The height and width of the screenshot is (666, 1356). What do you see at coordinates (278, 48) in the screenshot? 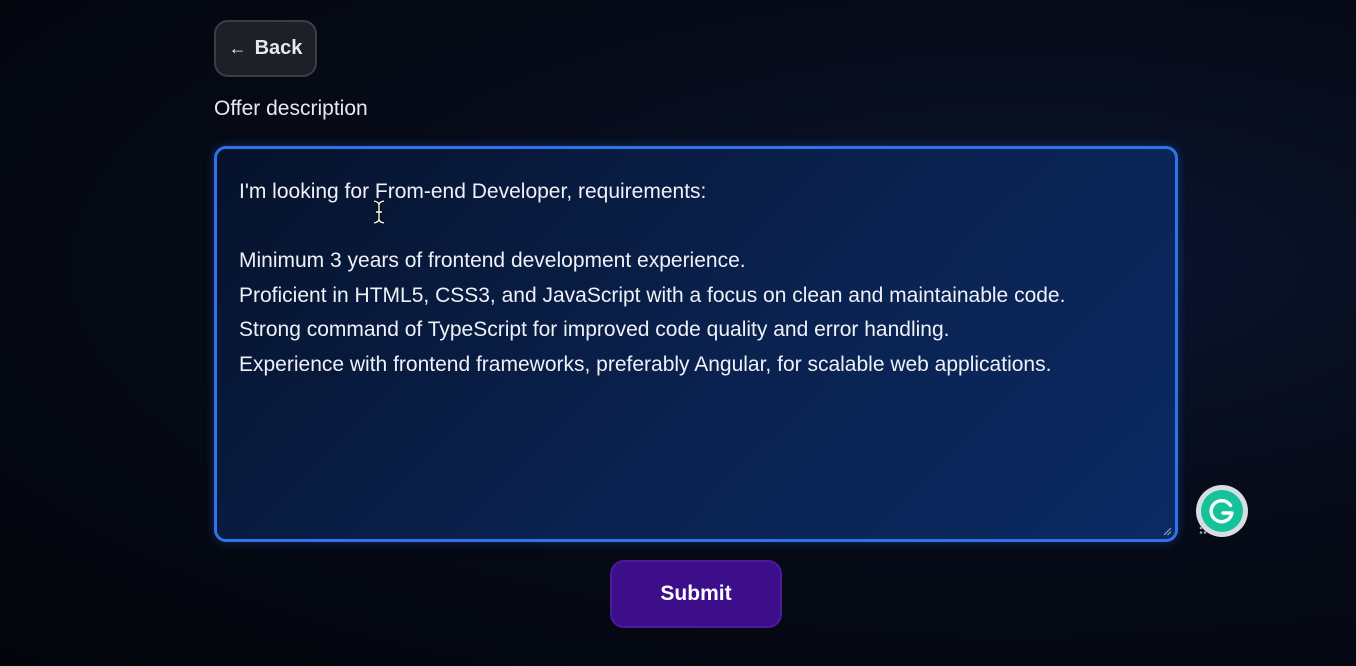
I see `back-button-label: Back` at bounding box center [278, 48].